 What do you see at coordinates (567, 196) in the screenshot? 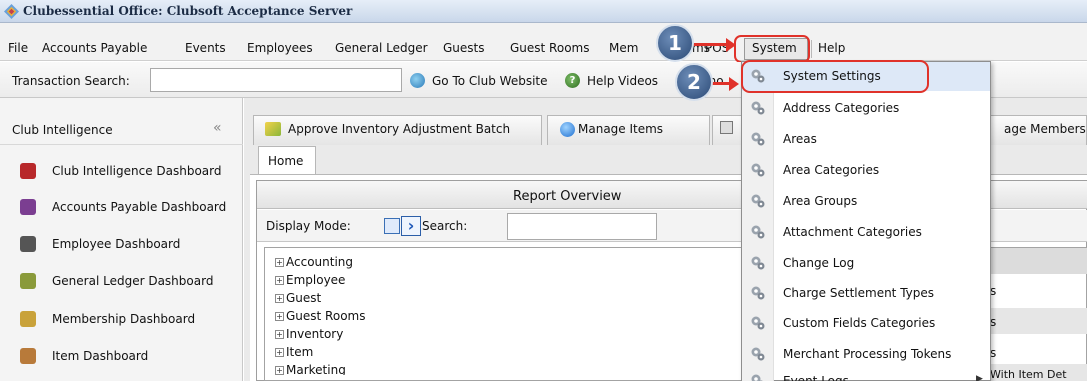
I see `report-title: Report Overview` at bounding box center [567, 196].